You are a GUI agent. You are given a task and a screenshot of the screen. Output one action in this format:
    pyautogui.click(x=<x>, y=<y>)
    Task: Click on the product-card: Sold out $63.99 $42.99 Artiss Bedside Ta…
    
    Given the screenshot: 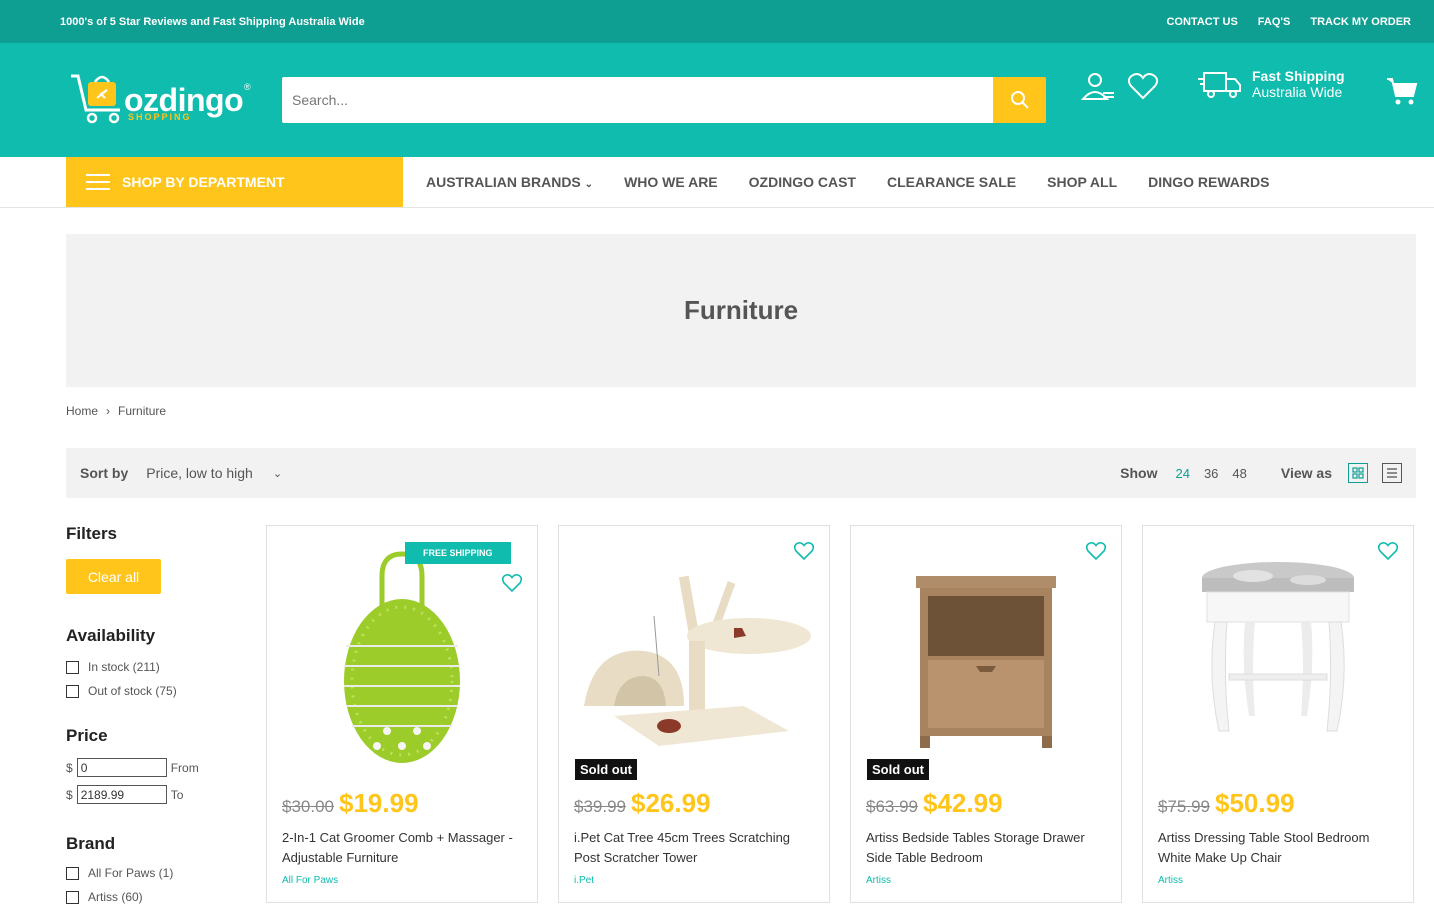 What is the action you would take?
    pyautogui.click(x=986, y=714)
    